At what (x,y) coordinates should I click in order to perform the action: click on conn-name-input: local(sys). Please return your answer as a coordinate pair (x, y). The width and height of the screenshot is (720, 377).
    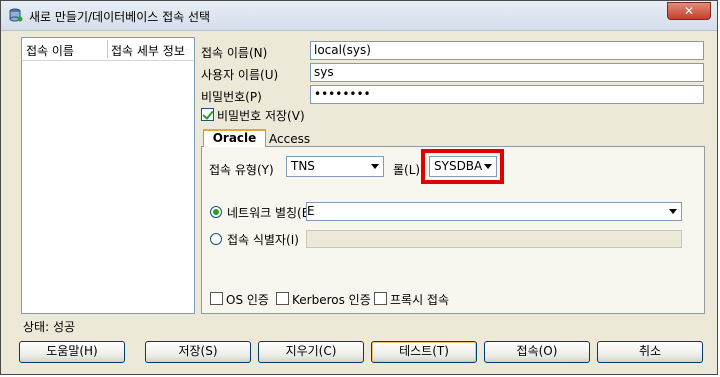
    Looking at the image, I should click on (507, 50).